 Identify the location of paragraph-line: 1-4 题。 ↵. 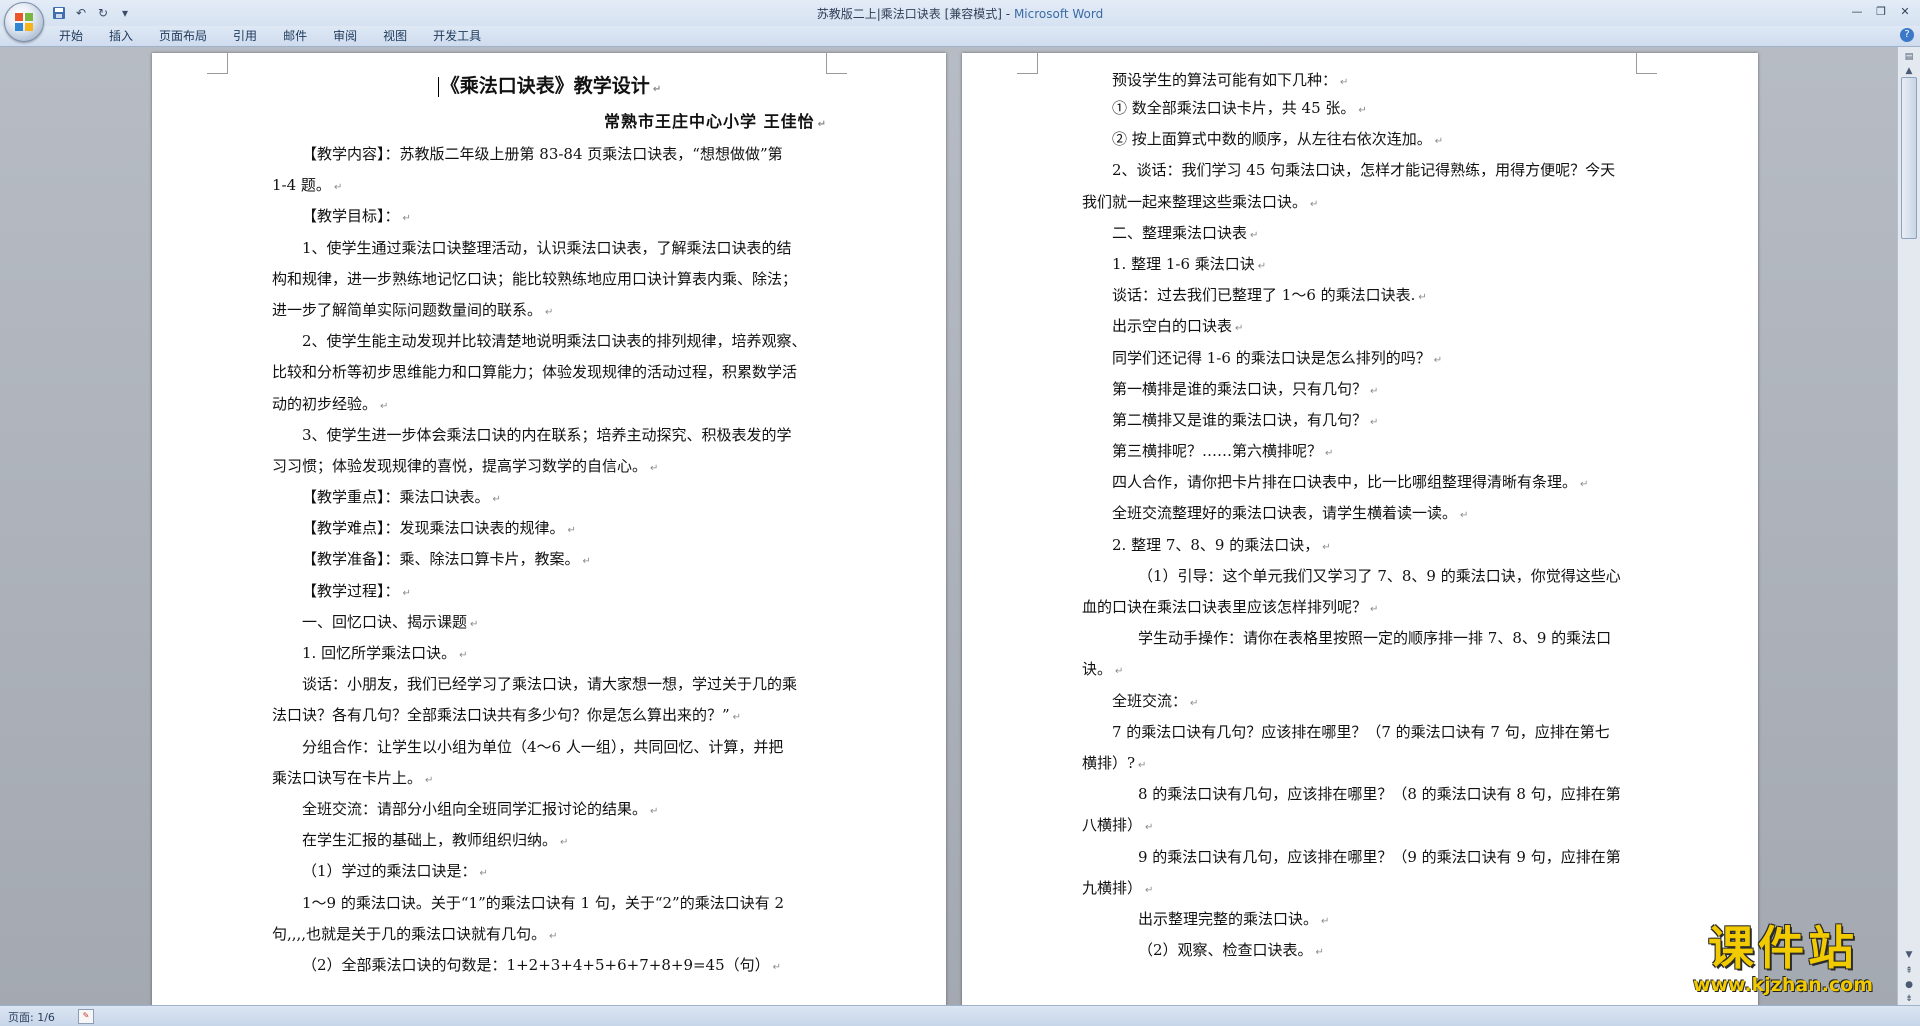
(307, 185).